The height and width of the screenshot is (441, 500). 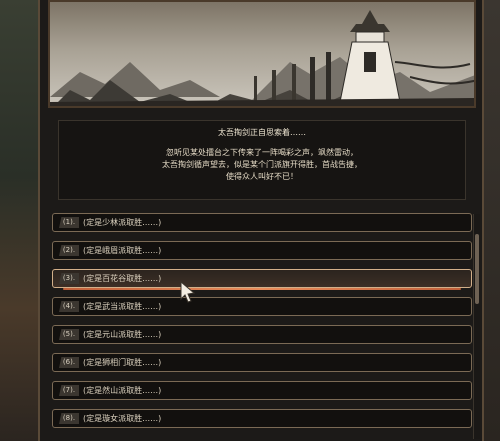 What do you see at coordinates (69, 278) in the screenshot?
I see `choice-number-tag: (3).` at bounding box center [69, 278].